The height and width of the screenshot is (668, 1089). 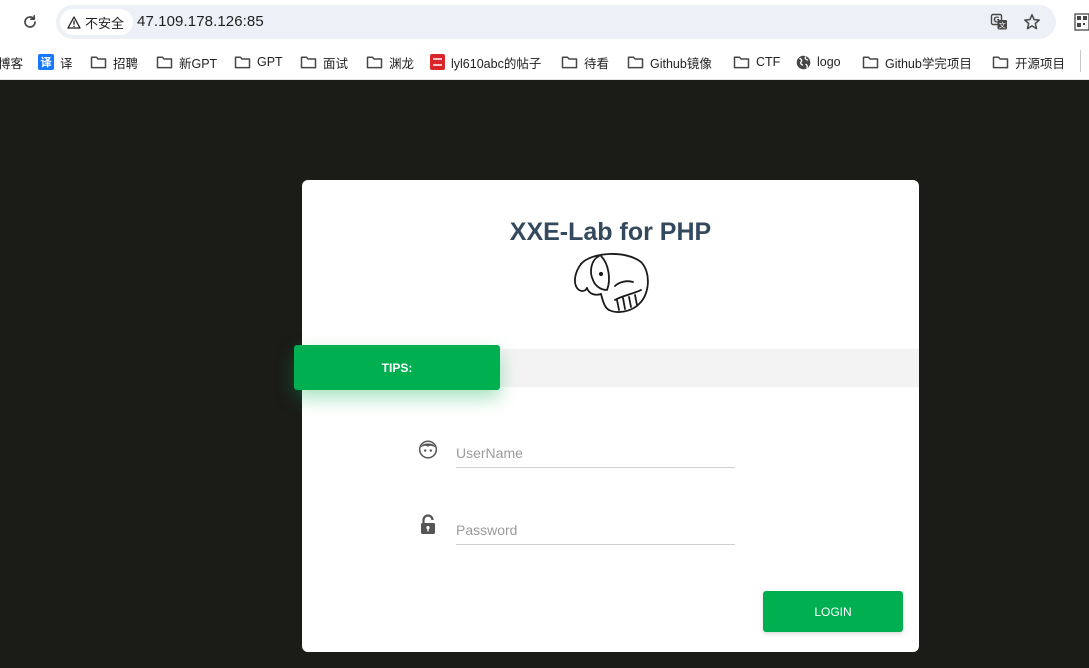 I want to click on username-field, so click(x=595, y=453).